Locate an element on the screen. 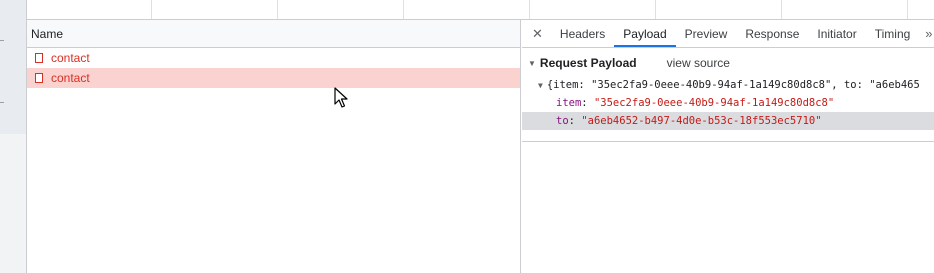 The height and width of the screenshot is (273, 934). tab-response: Response is located at coordinates (772, 33).